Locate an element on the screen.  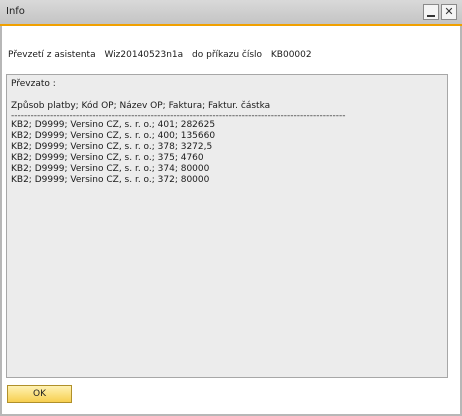
result-spacer is located at coordinates (227, 95).